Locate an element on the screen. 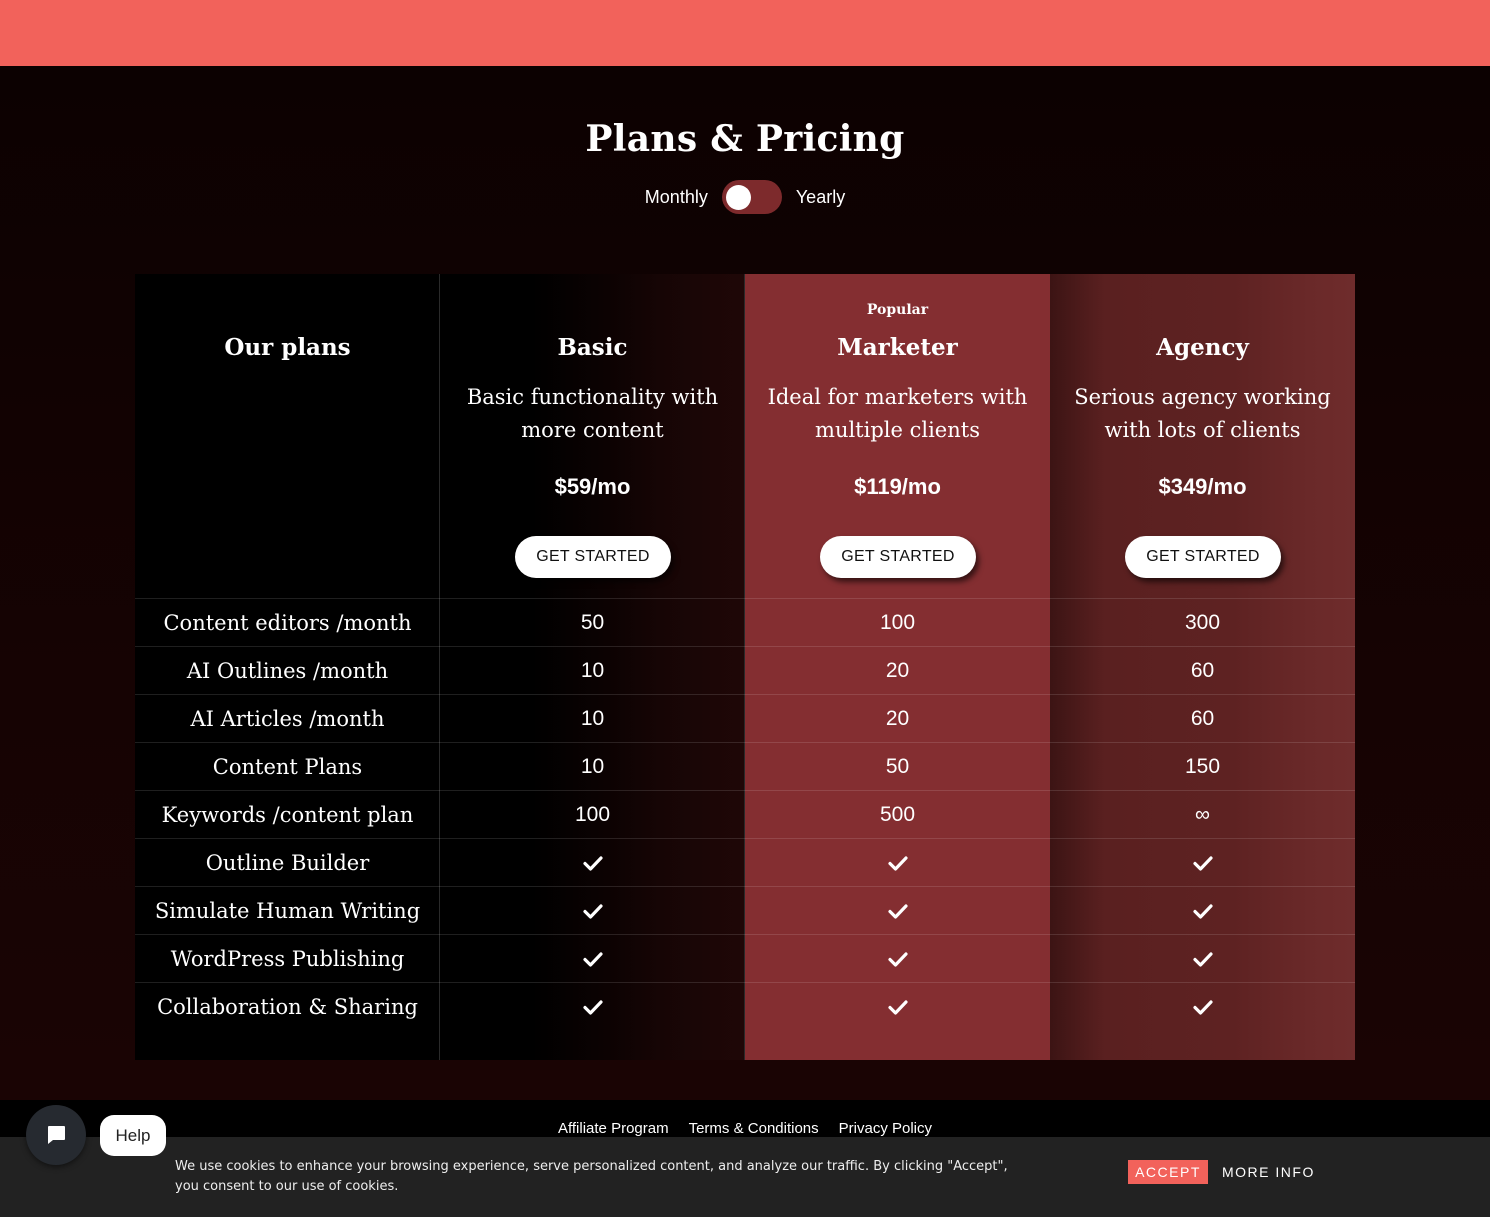 Image resolution: width=1490 pixels, height=1217 pixels. table-row: Content Plans 10 50 150 is located at coordinates (745, 766).